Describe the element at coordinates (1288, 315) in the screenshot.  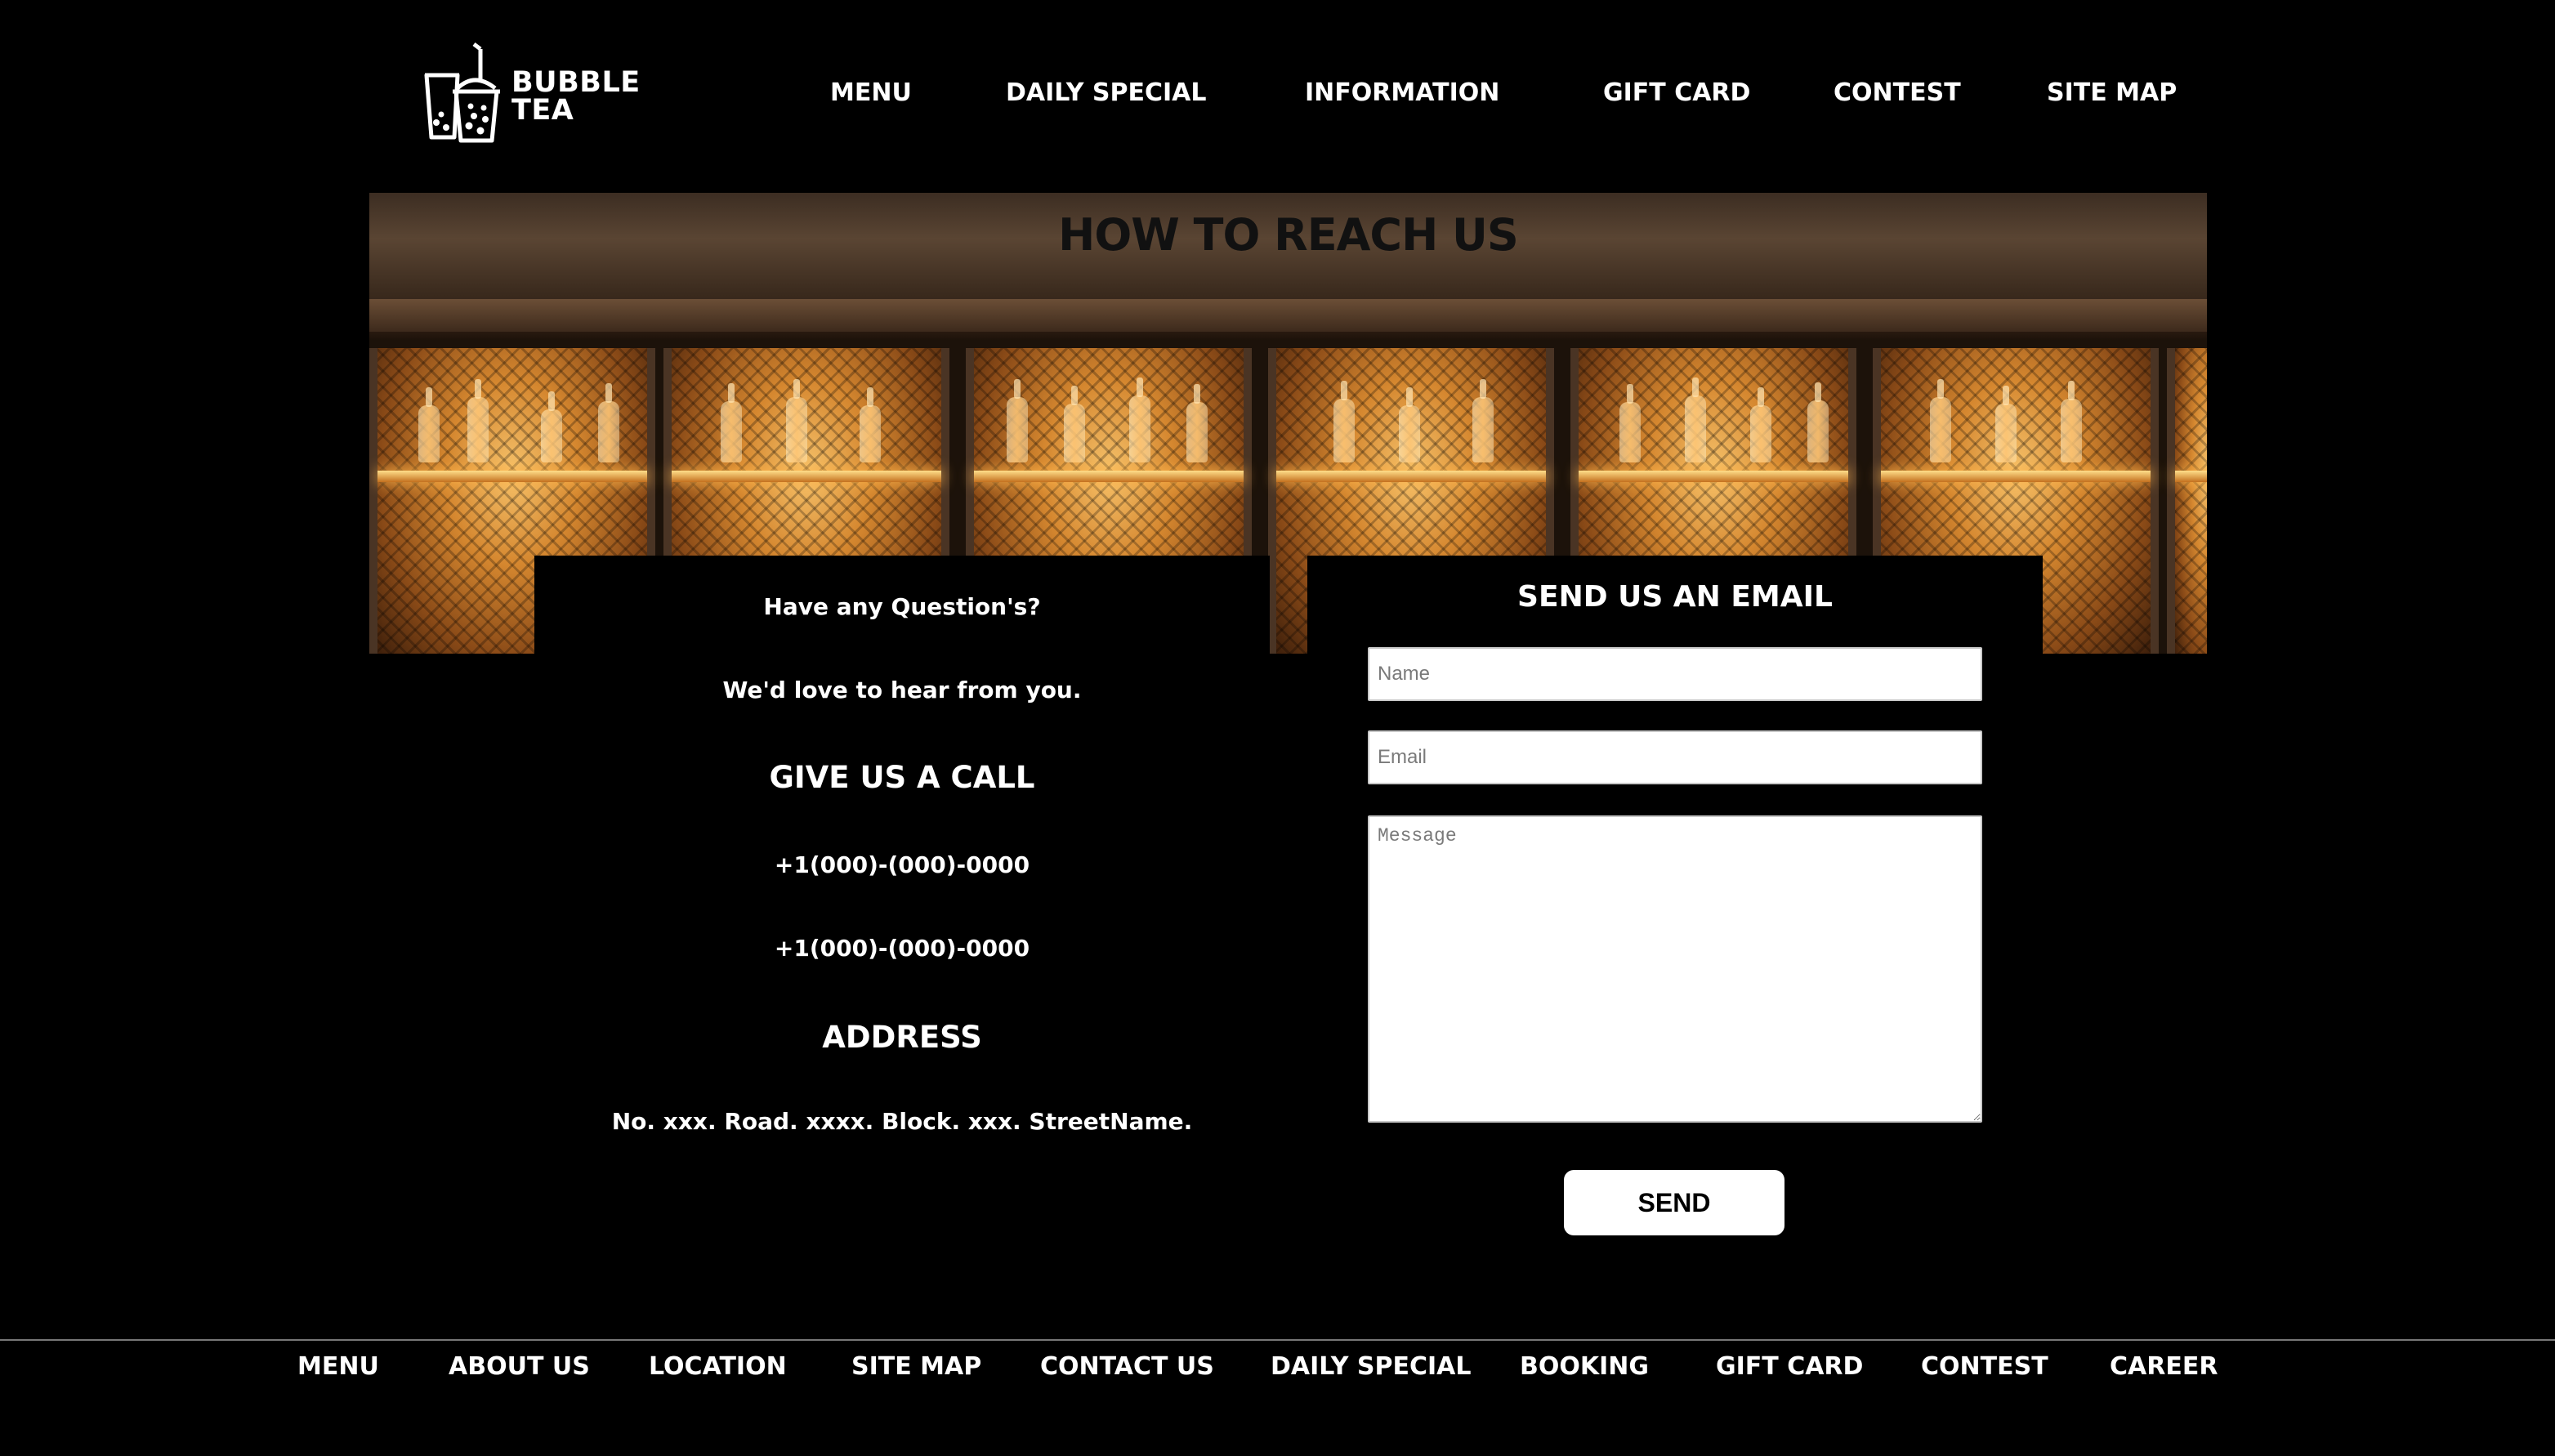
I see `hero-beam` at that location.